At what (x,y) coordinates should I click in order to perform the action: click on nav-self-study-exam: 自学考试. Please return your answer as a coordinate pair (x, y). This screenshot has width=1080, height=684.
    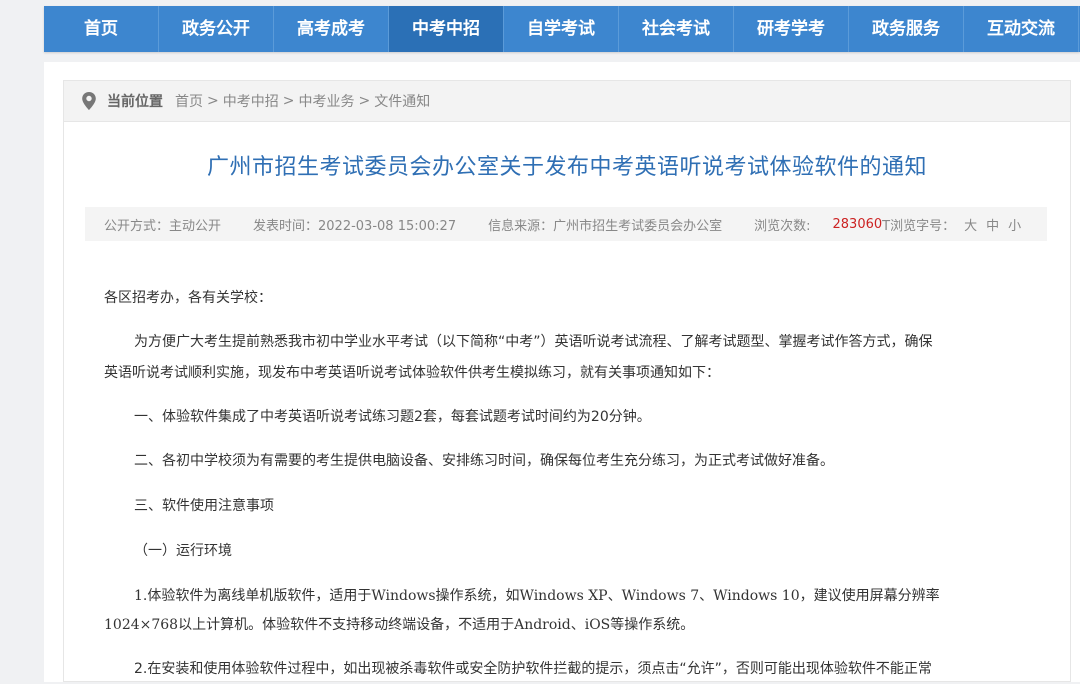
    Looking at the image, I should click on (561, 29).